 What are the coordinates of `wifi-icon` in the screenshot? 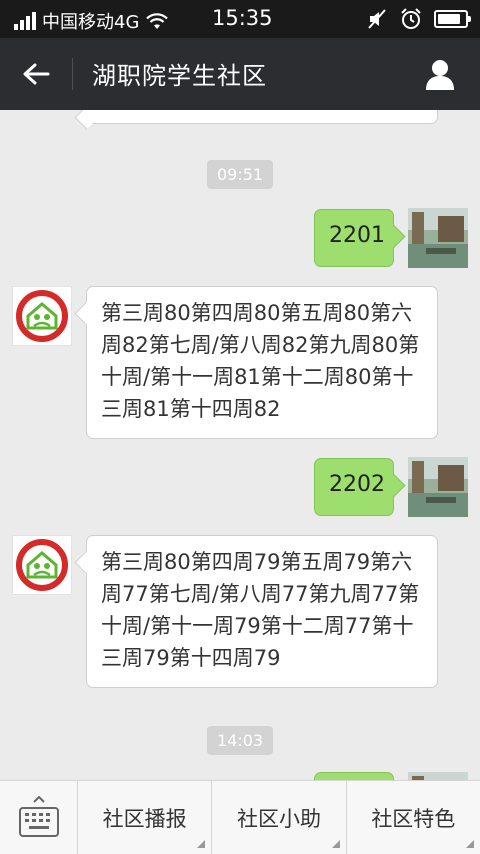 It's located at (157, 21).